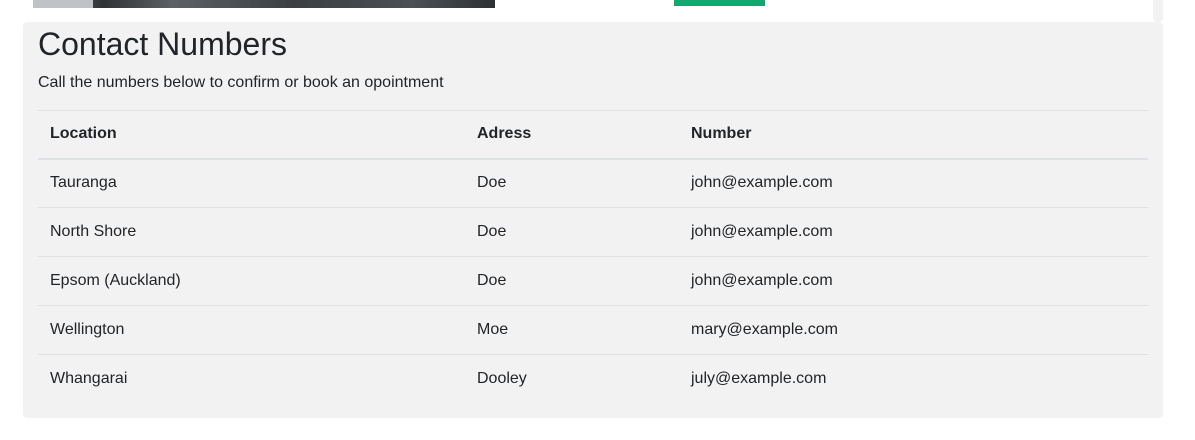  Describe the element at coordinates (572, 330) in the screenshot. I see `cell-address: Moe` at that location.